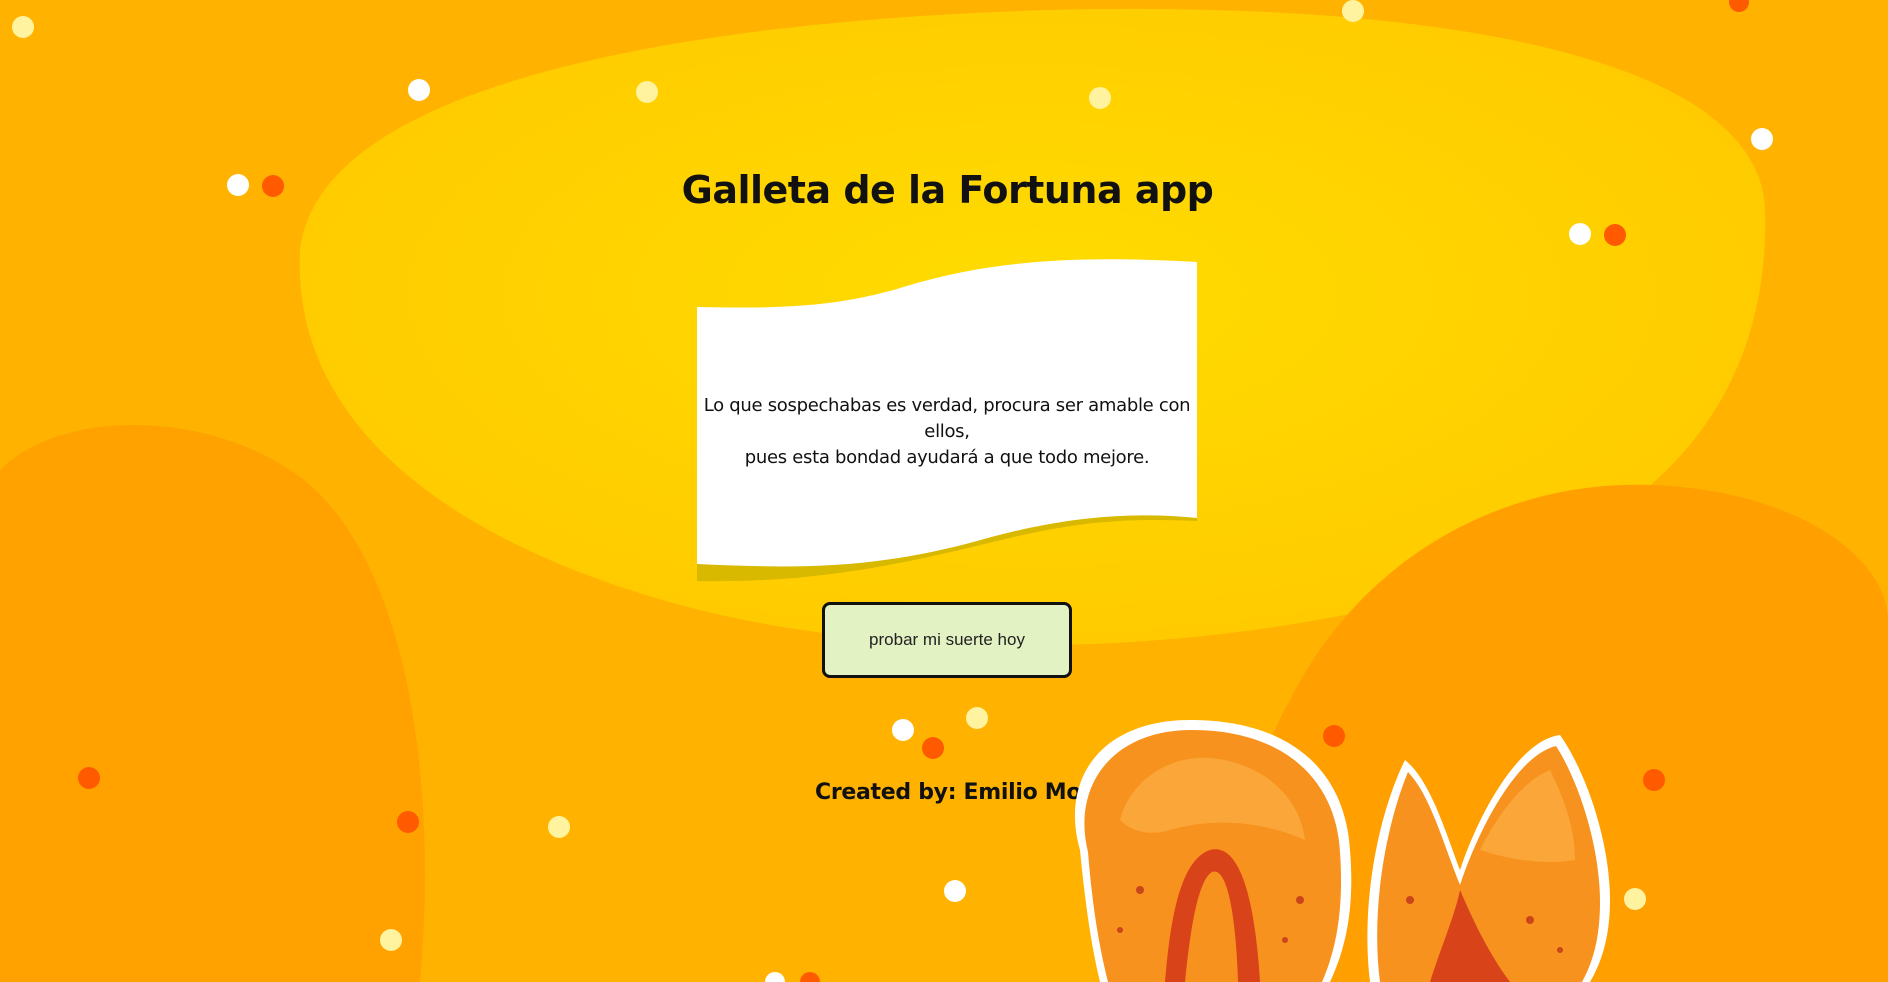  What do you see at coordinates (947, 190) in the screenshot?
I see `page-title: Galleta de la Fortuna app` at bounding box center [947, 190].